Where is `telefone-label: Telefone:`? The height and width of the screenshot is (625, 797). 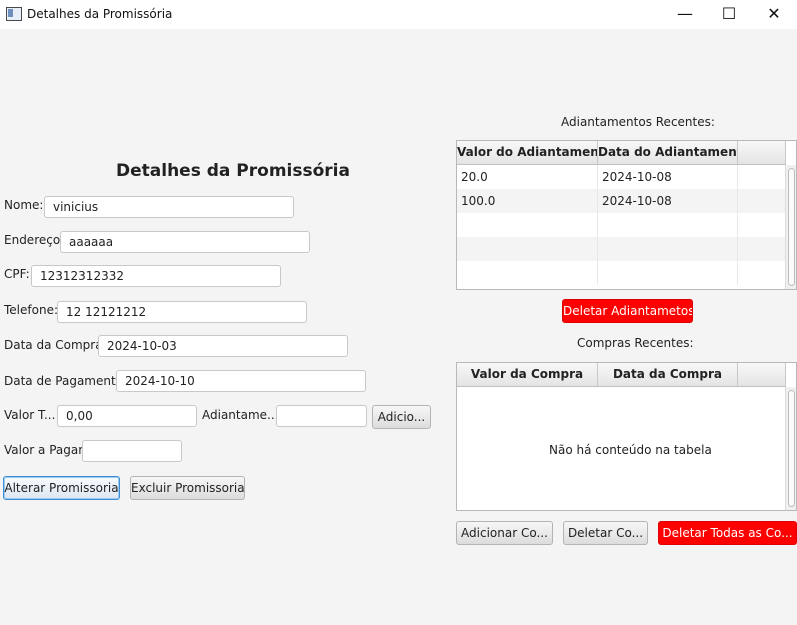
telefone-label: Telefone: is located at coordinates (31, 310).